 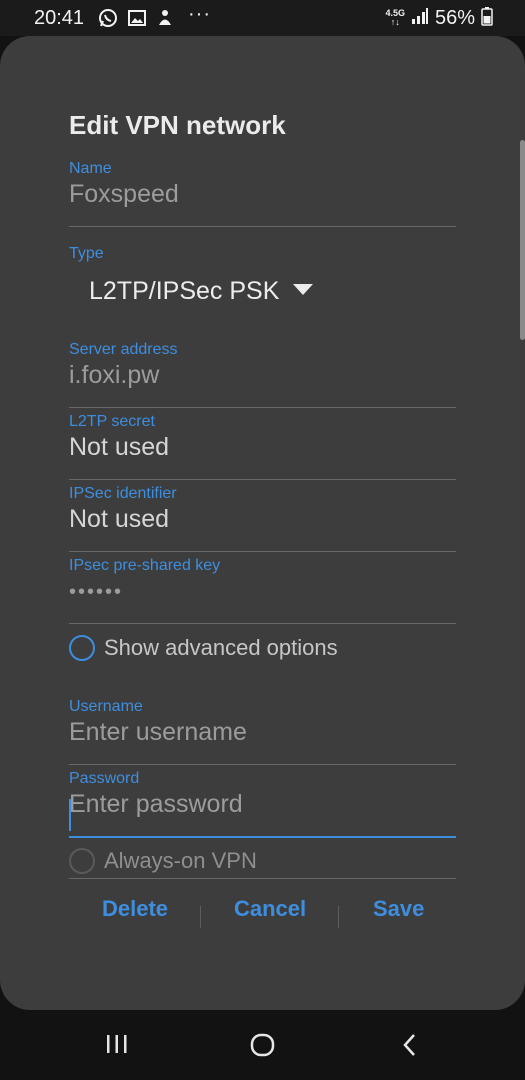 What do you see at coordinates (112, 421) in the screenshot?
I see `l2tp-secret-label: L2TP secret` at bounding box center [112, 421].